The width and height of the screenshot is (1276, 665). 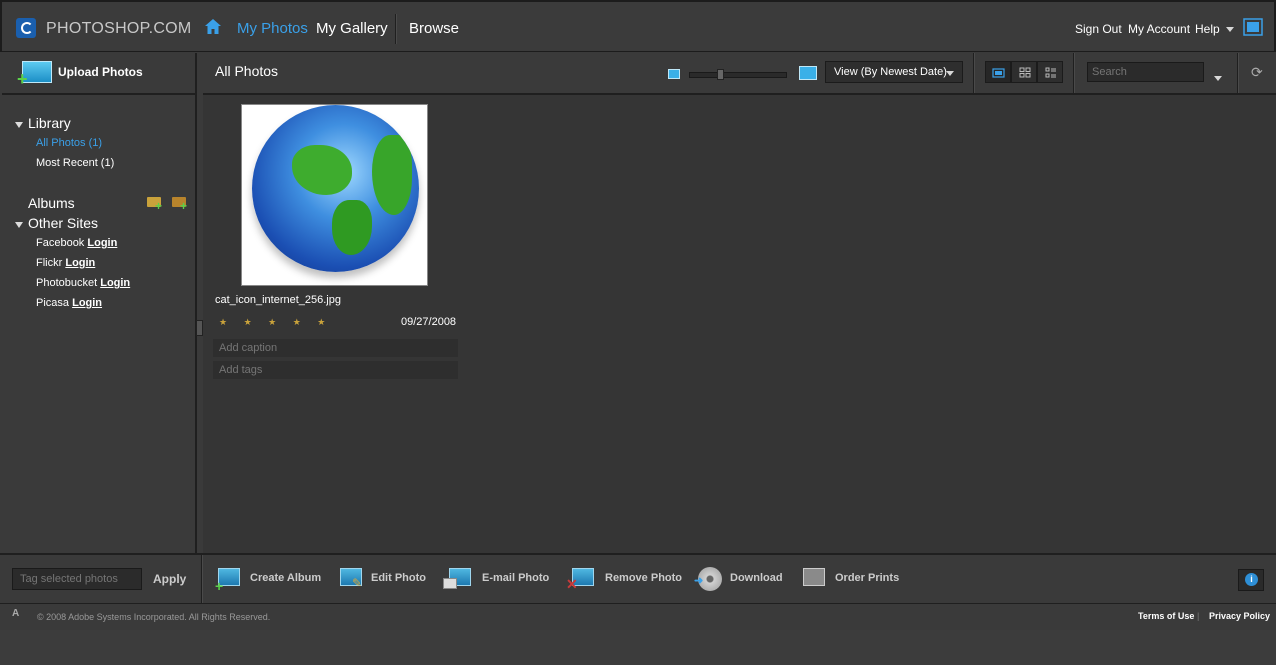 I want to click on grid-view-button, so click(x=1024, y=72).